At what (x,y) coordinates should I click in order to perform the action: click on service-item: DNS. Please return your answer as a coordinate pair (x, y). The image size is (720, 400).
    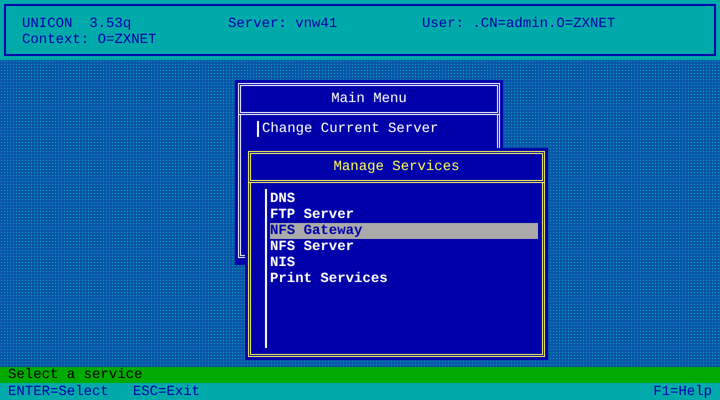
    Looking at the image, I should click on (404, 199).